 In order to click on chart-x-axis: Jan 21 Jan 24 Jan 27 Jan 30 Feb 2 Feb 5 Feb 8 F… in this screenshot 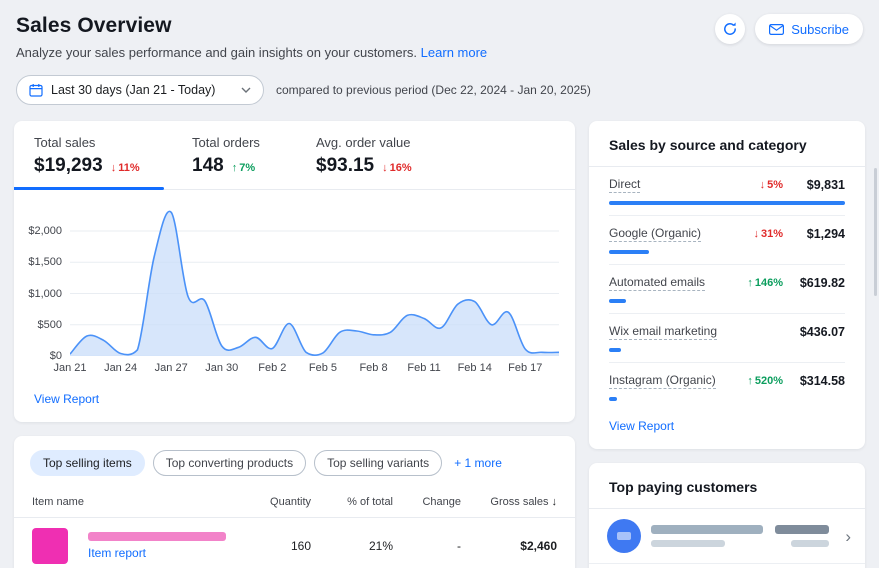, I will do `click(306, 372)`.